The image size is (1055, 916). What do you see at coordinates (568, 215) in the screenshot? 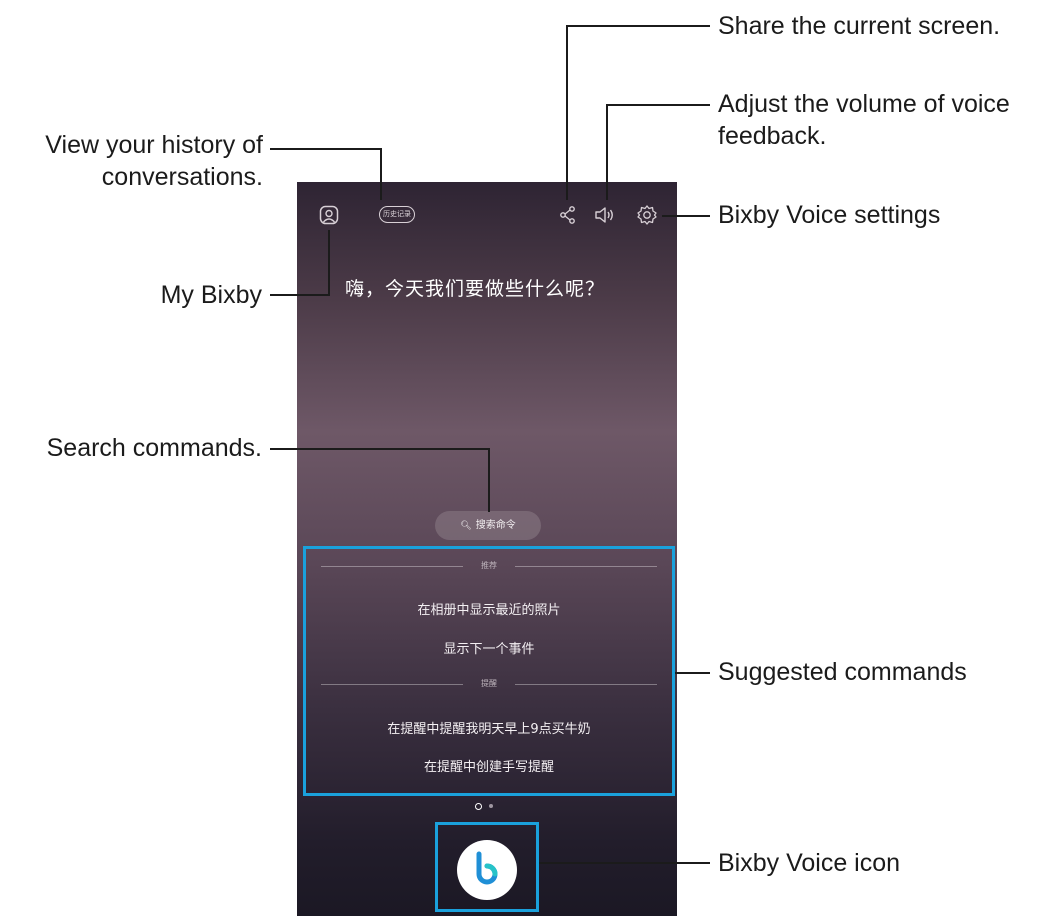
I see `share-icon` at bounding box center [568, 215].